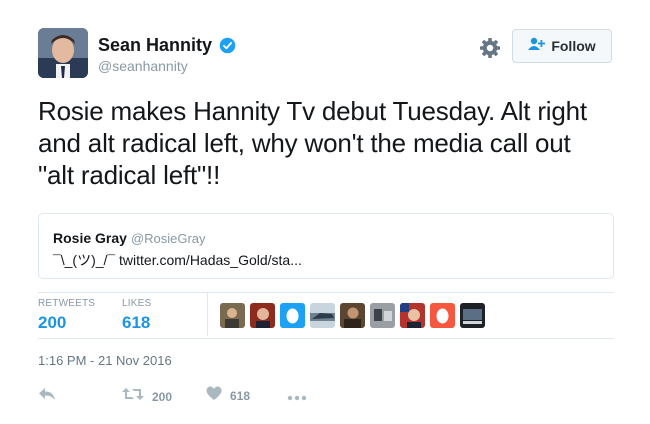 The height and width of the screenshot is (424, 650). Describe the element at coordinates (326, 338) in the screenshot. I see `stats-bottom-divider` at that location.